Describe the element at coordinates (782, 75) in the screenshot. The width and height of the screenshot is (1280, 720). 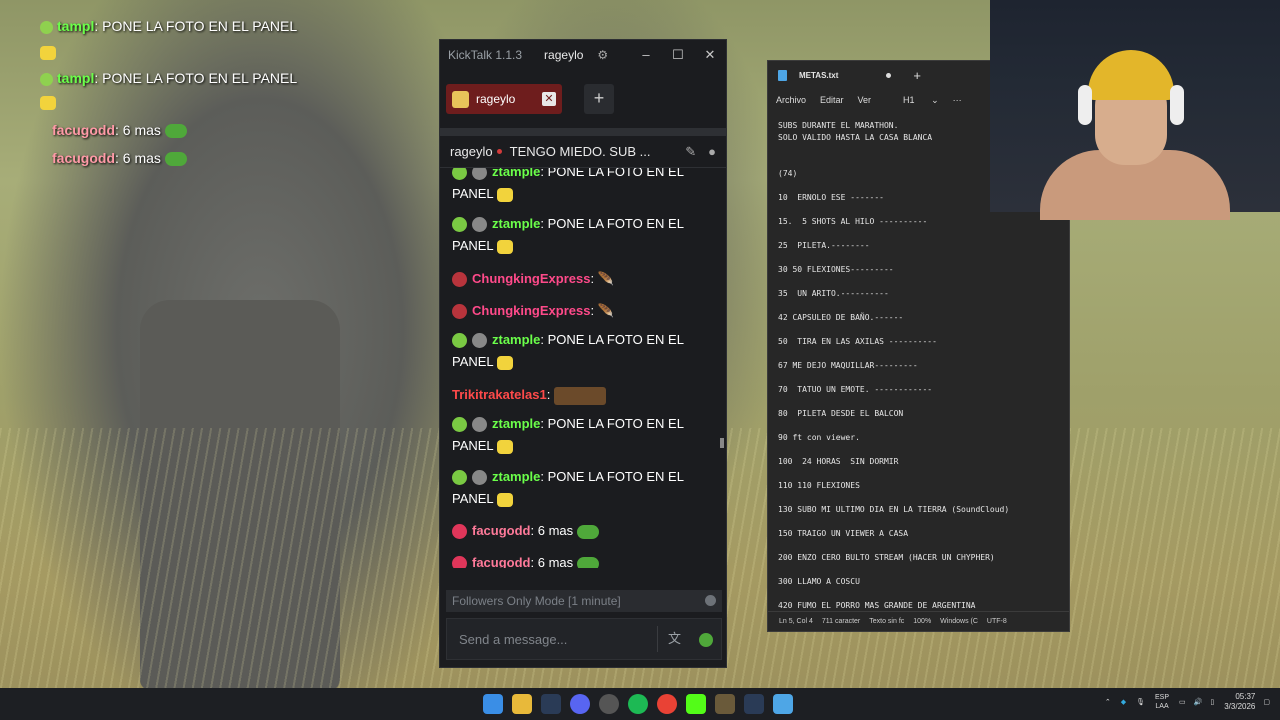
I see `document-icon` at that location.